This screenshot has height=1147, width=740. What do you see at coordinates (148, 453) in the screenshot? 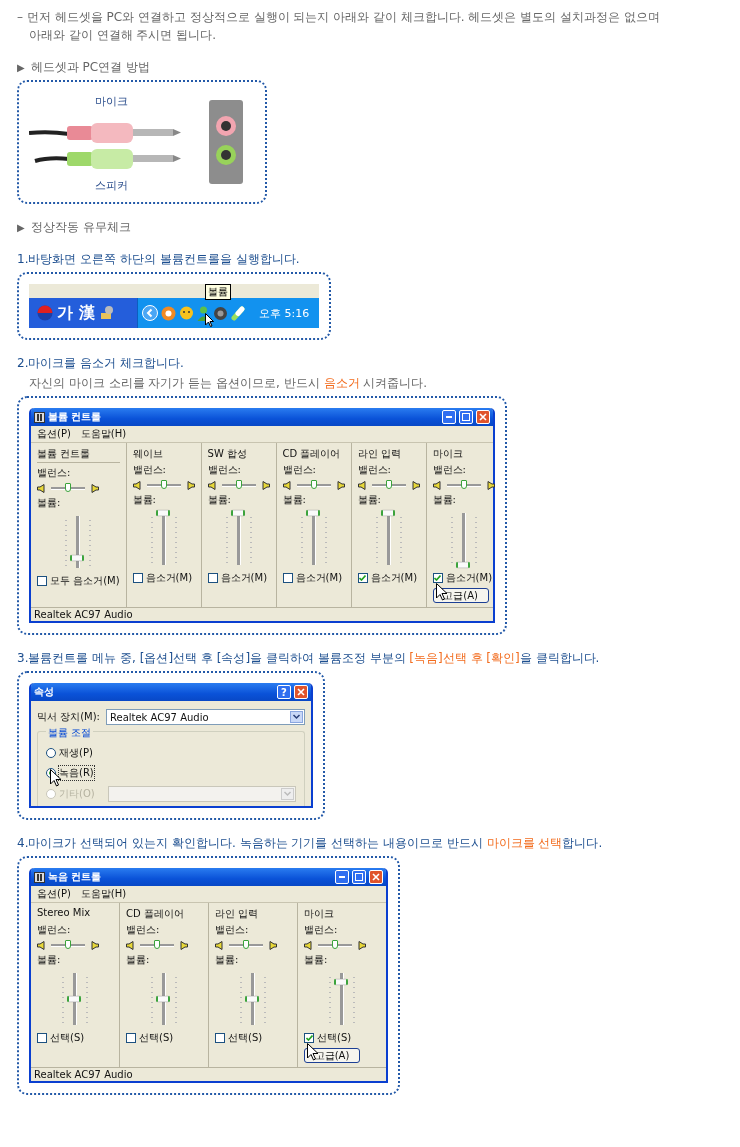
I see `channel-name: 웨이브` at bounding box center [148, 453].